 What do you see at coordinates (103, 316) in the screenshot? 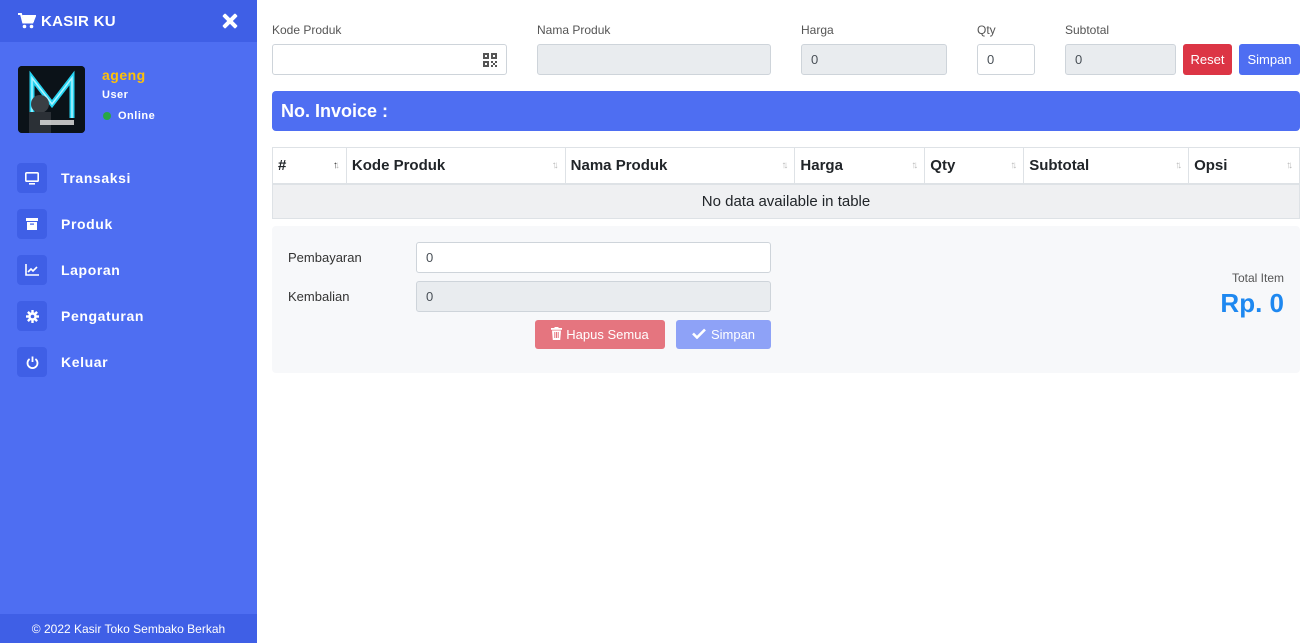
I see `sidebar-item-label: Pengaturan` at bounding box center [103, 316].